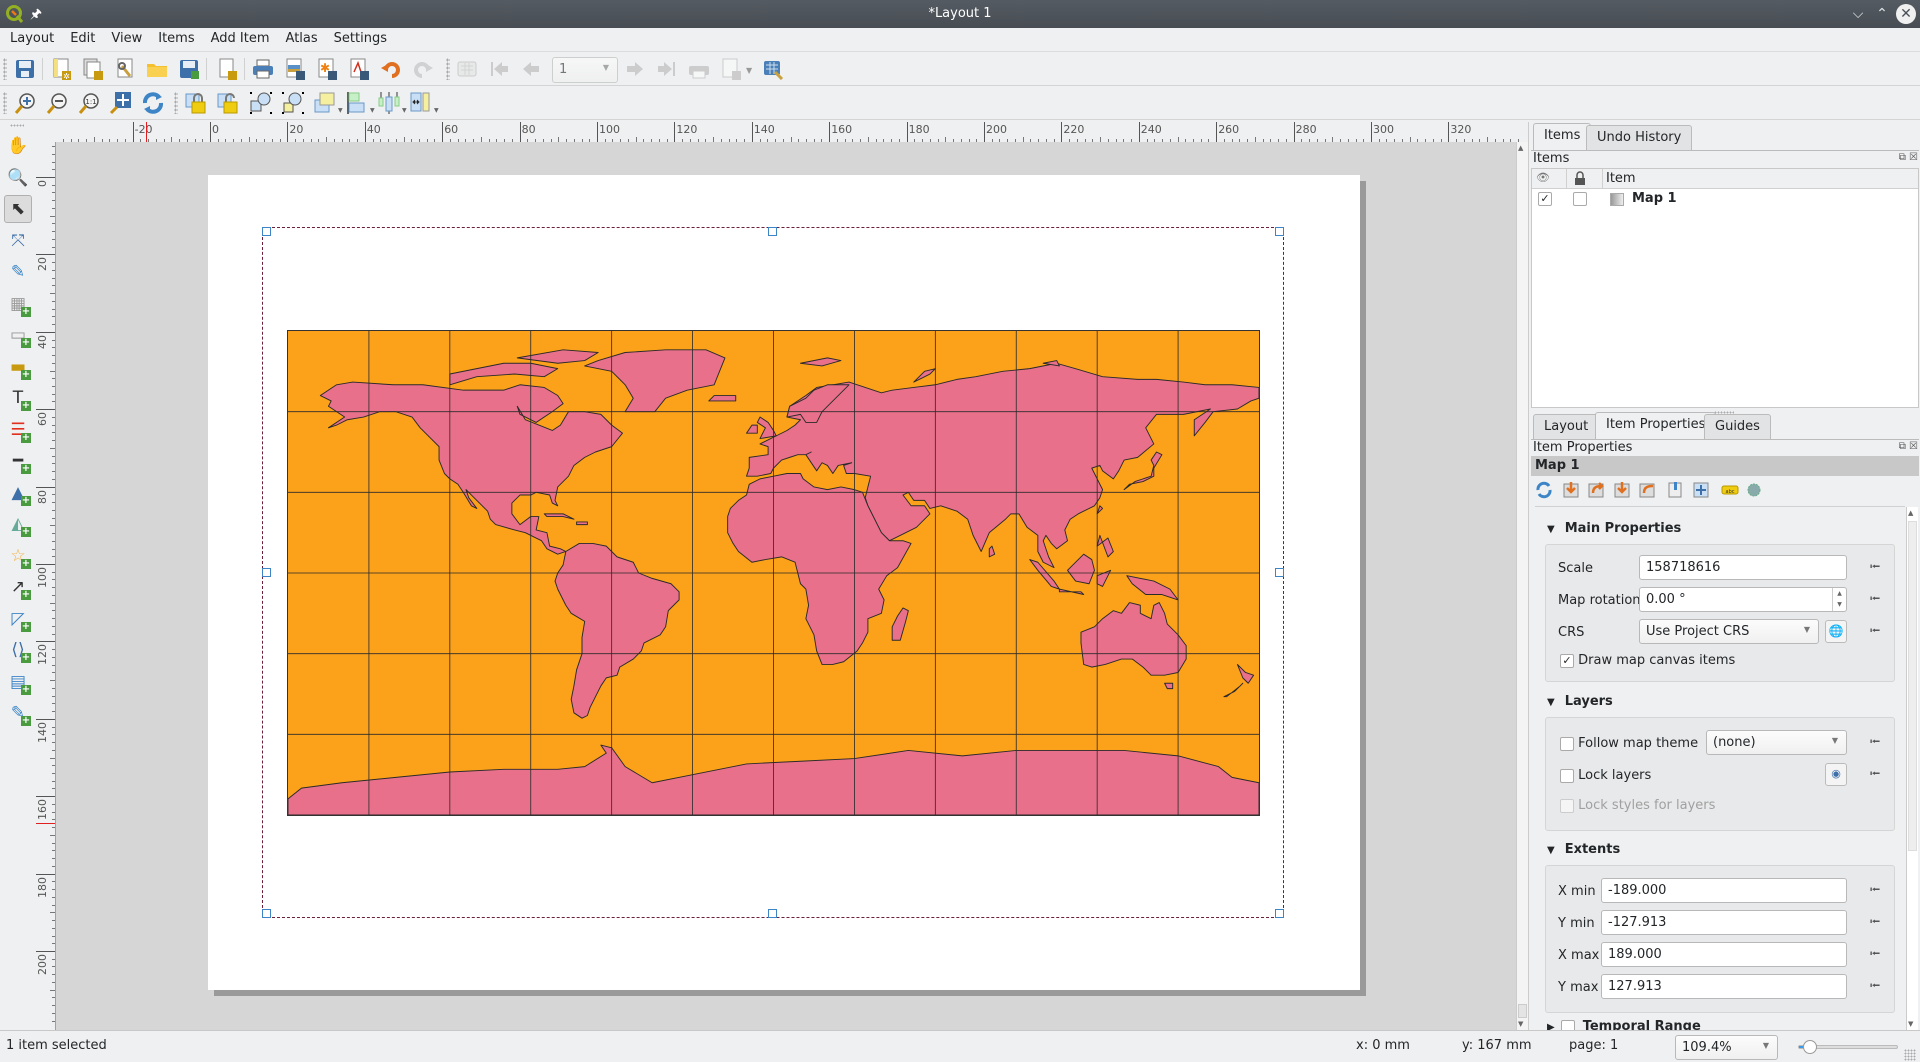 This screenshot has width=1920, height=1062. I want to click on items-row-map-1: ✓ Map 1, so click(1725, 200).